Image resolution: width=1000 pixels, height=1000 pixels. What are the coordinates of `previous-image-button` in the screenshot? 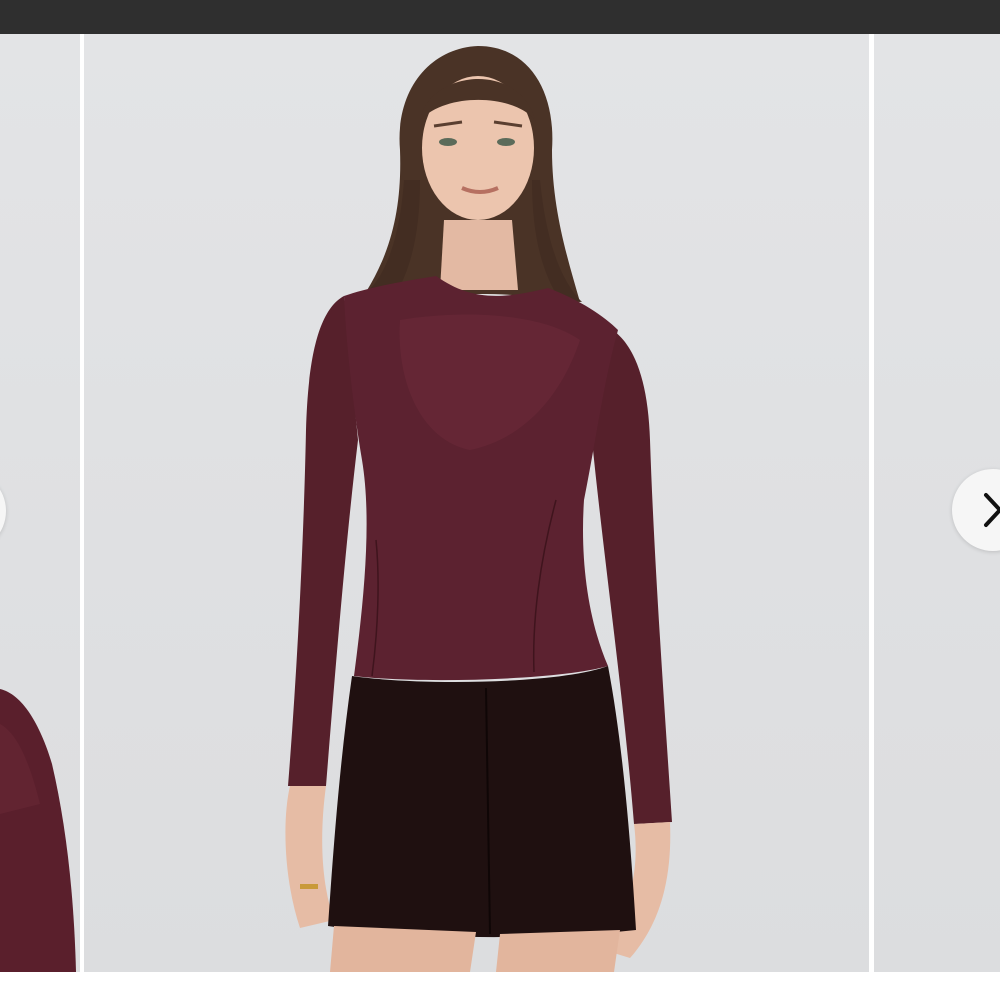 It's located at (3, 511).